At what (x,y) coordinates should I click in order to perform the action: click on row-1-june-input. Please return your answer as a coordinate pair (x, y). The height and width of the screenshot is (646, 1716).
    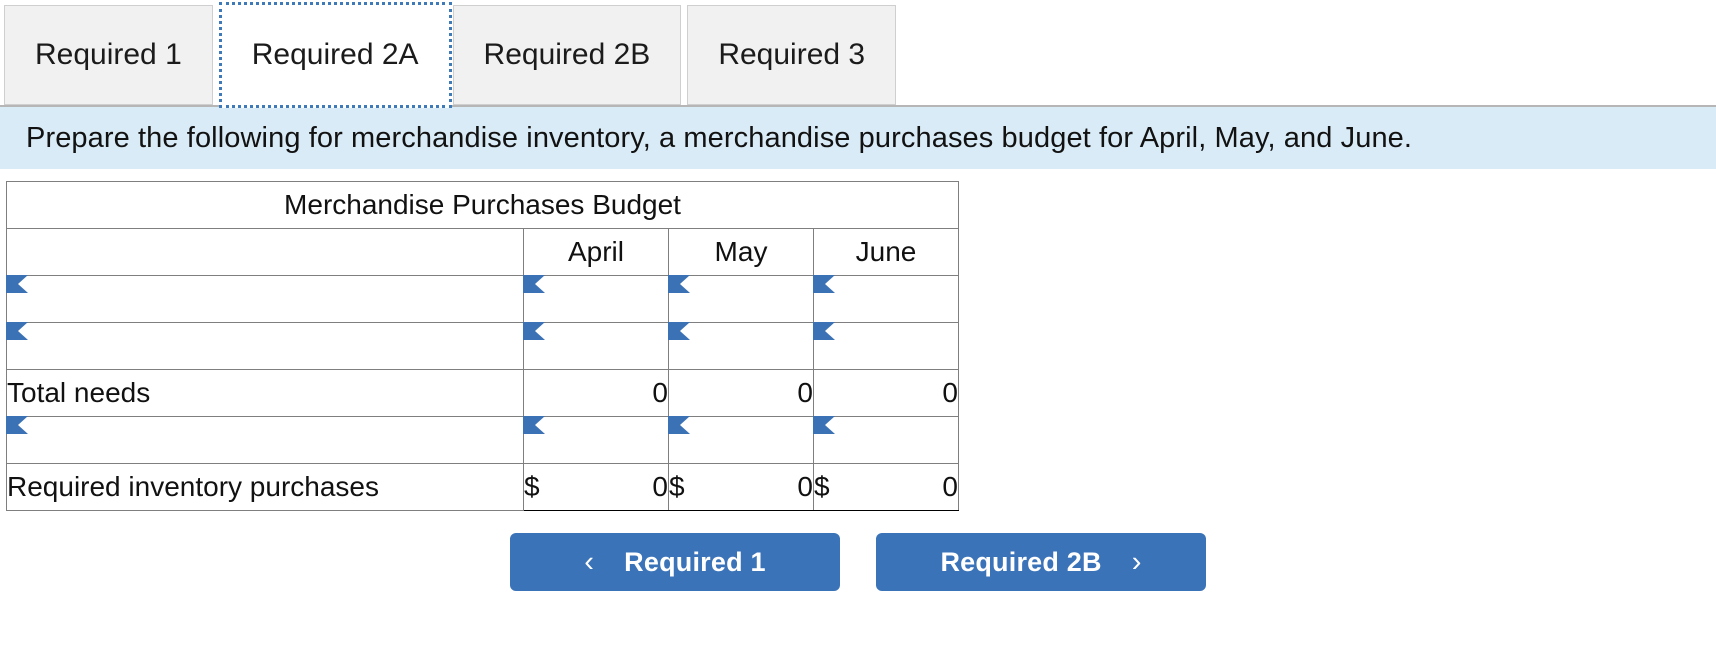
    Looking at the image, I should click on (886, 299).